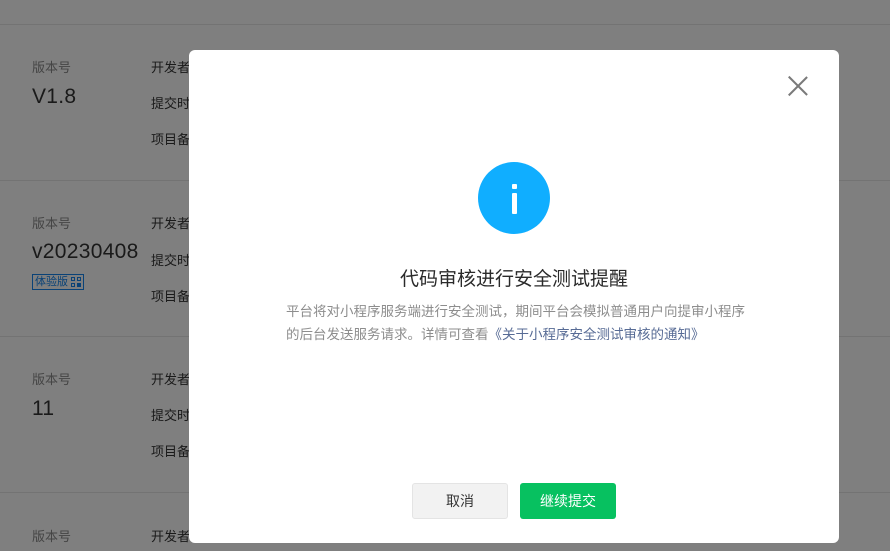 Image resolution: width=890 pixels, height=551 pixels. Describe the element at coordinates (460, 501) in the screenshot. I see `cancel-button: 取消` at that location.